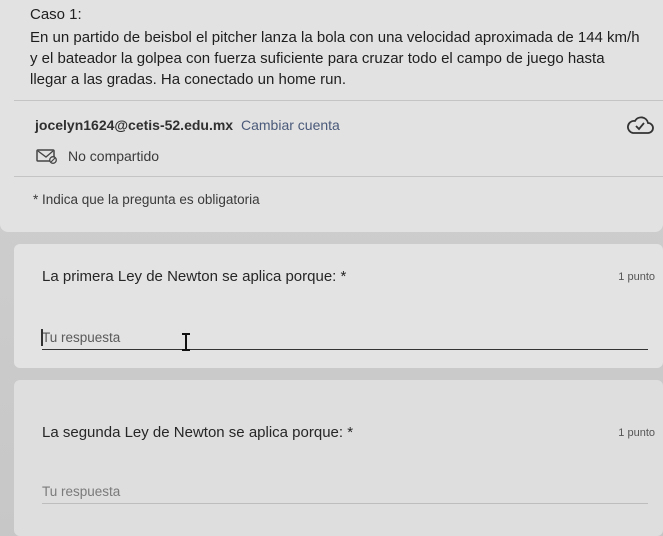 This screenshot has width=663, height=536. I want to click on share-status-label: No compartido, so click(114, 156).